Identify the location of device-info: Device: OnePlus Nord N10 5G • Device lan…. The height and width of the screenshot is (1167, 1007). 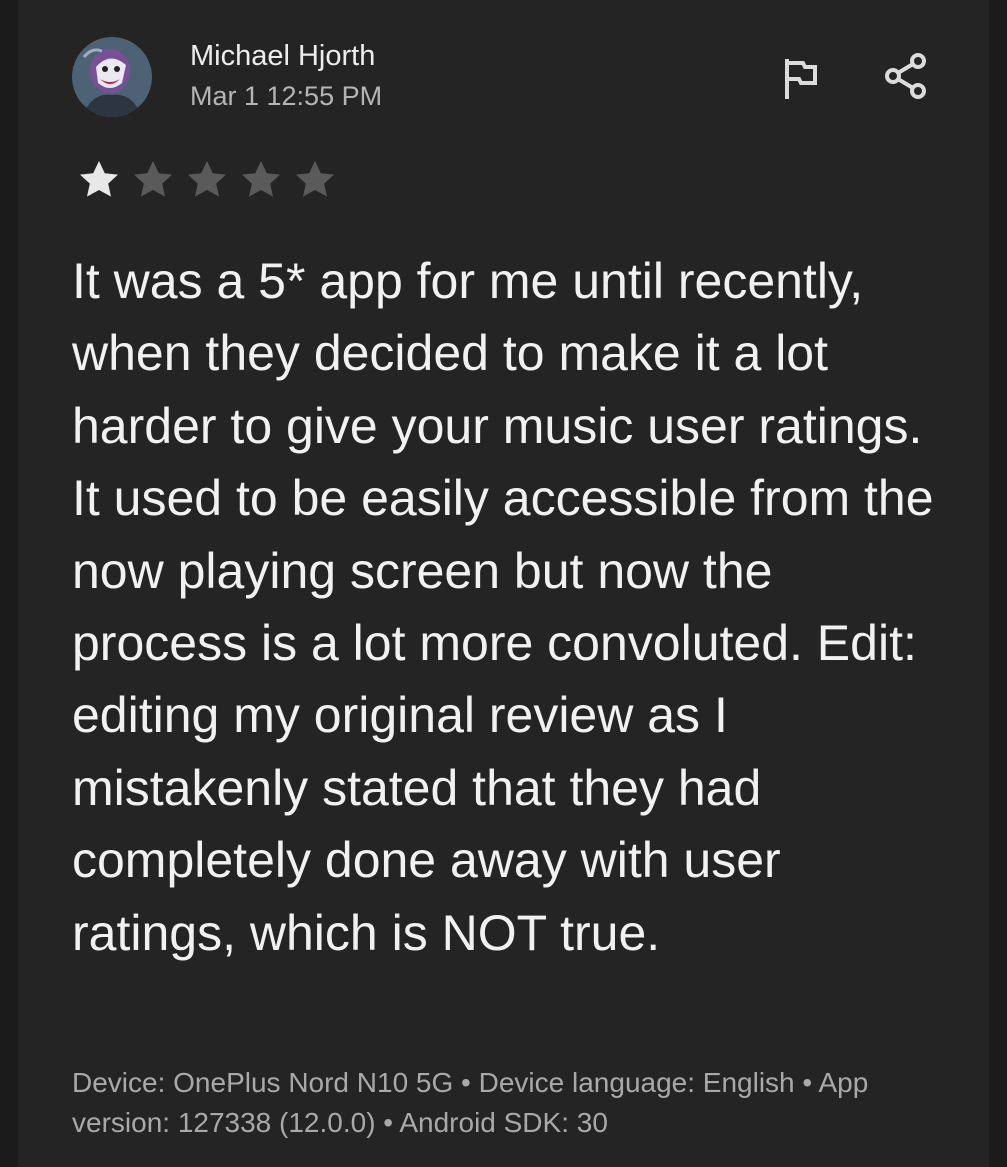
(470, 1102).